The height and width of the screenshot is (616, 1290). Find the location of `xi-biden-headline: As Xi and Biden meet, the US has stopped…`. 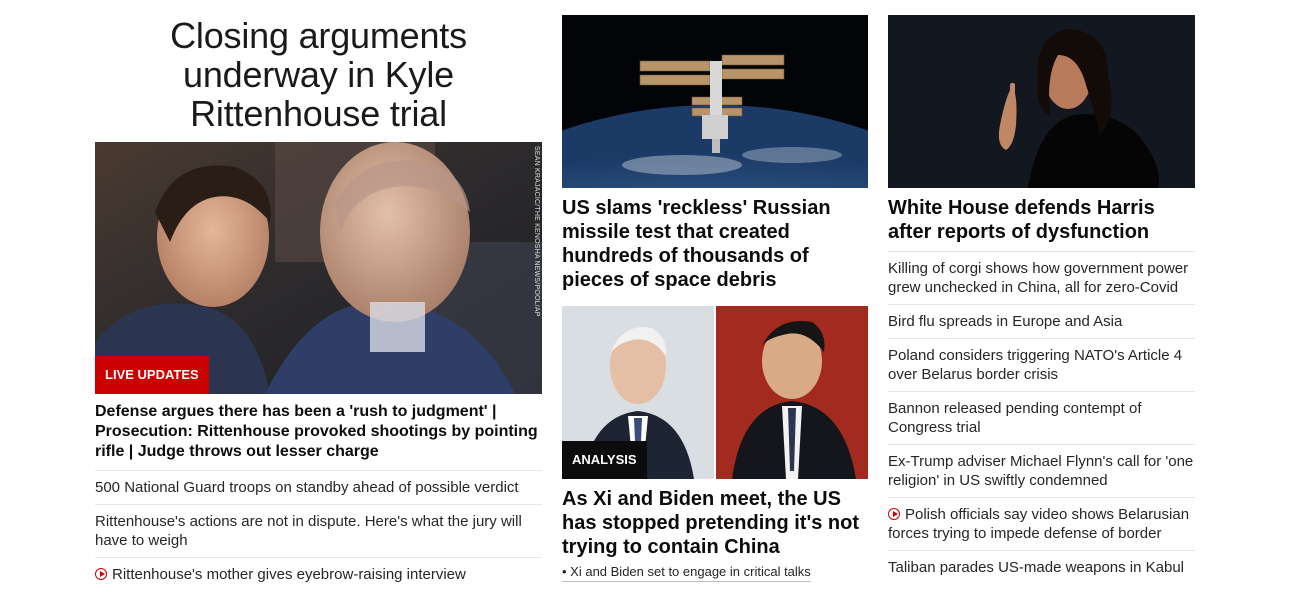

xi-biden-headline: As Xi and Biden meet, the US has stopped… is located at coordinates (715, 523).